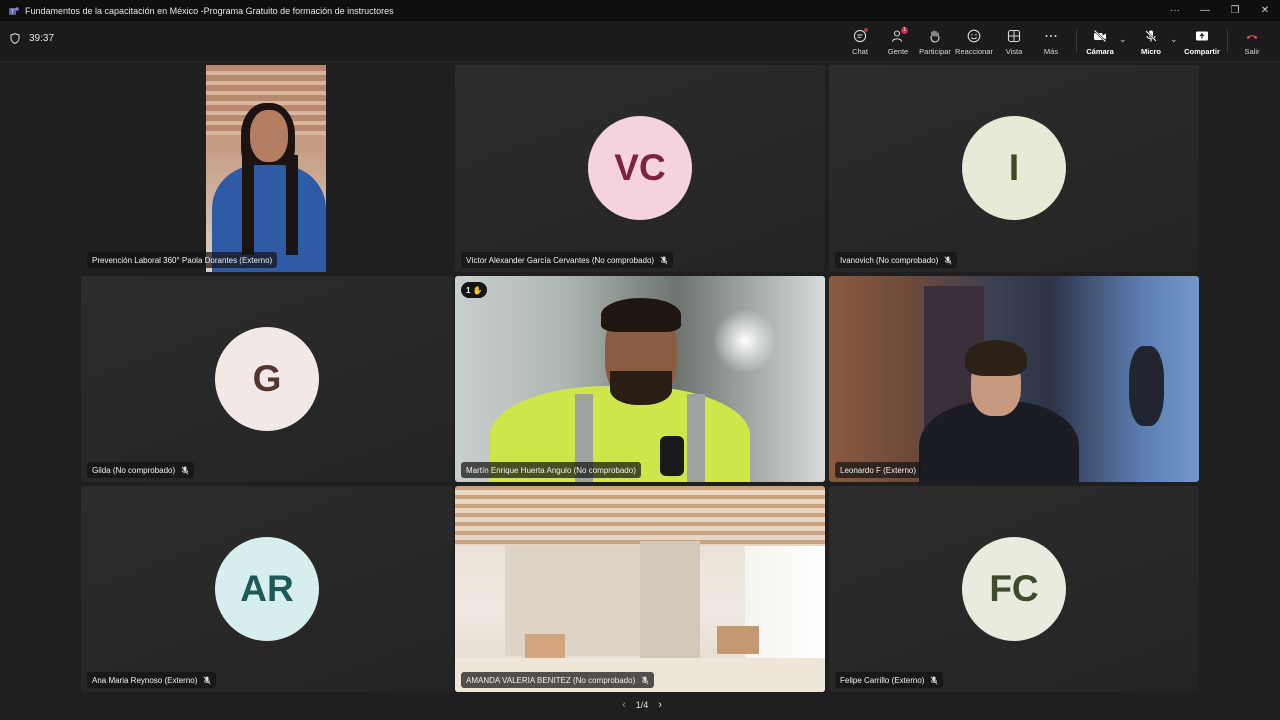 The image size is (1280, 720). I want to click on camera-off-icon, so click(1100, 36).